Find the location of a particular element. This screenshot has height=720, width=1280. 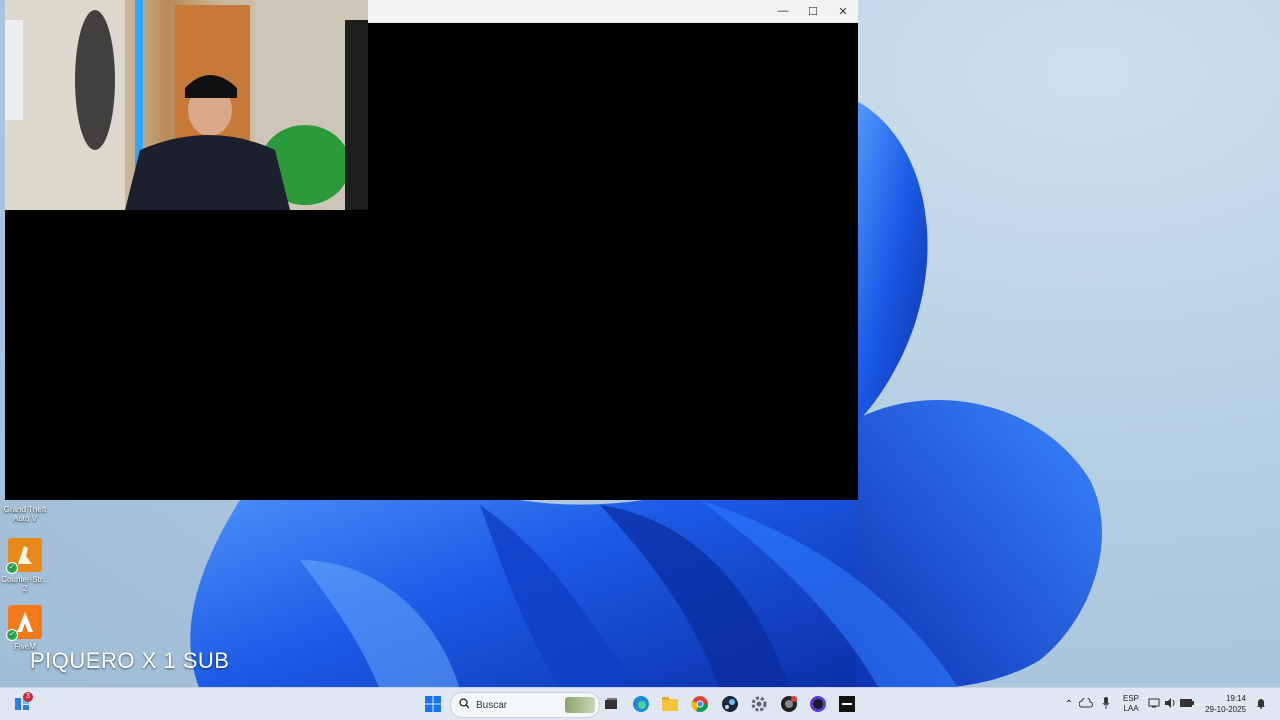

widgets-button: 3 is located at coordinates (22, 703).